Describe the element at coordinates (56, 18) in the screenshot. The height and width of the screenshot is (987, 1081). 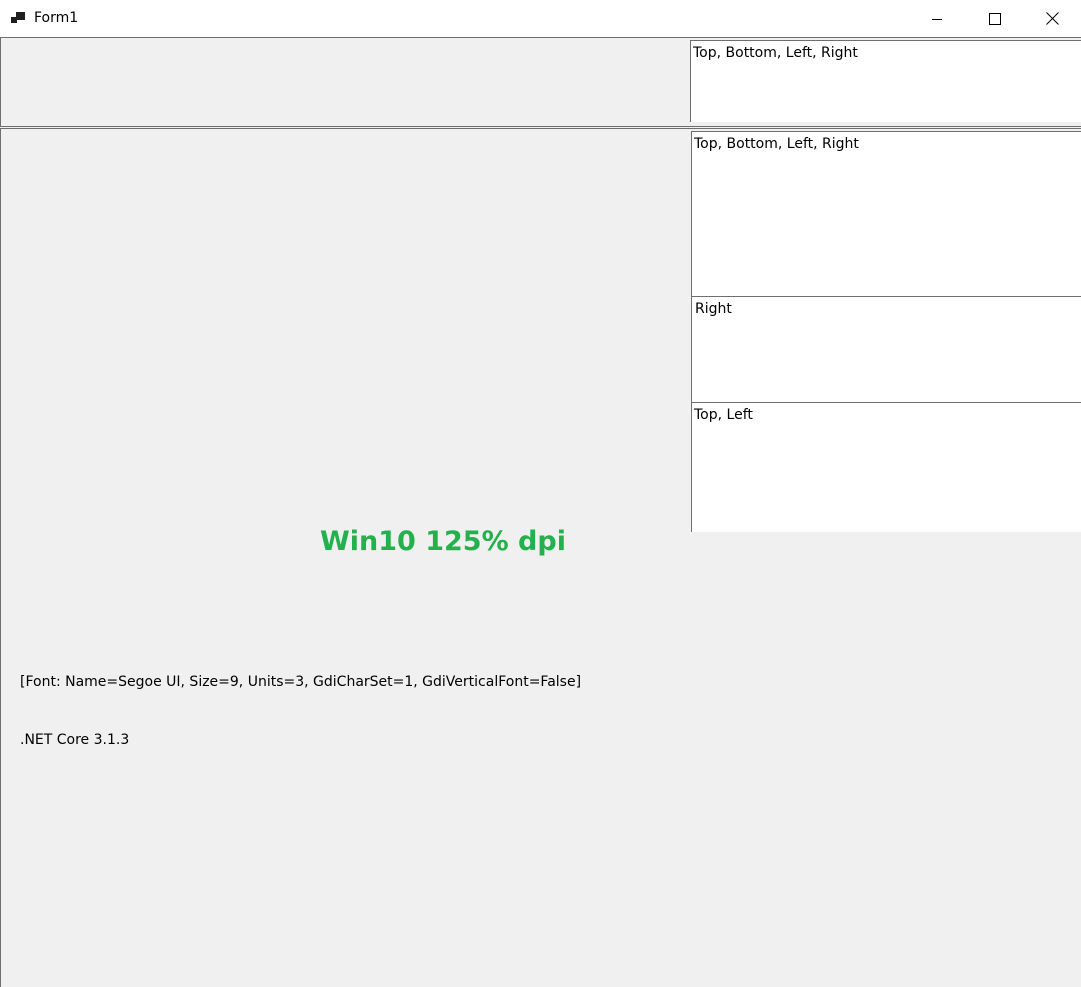
I see `window-title: Form1` at that location.